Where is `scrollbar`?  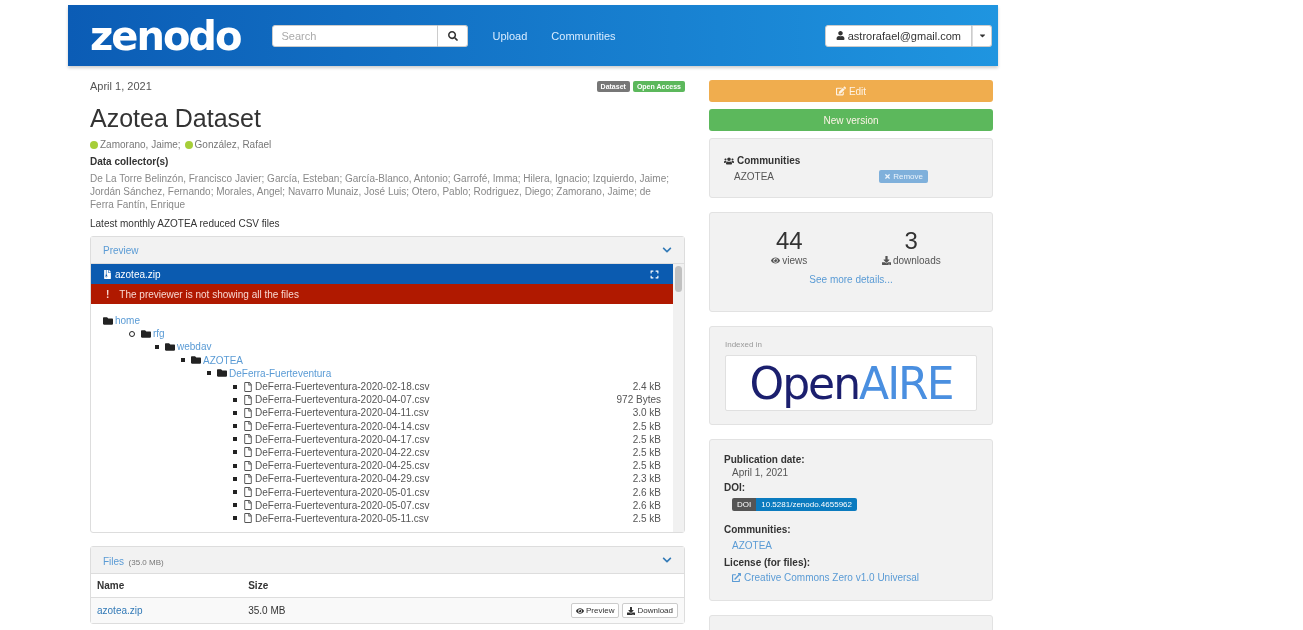 scrollbar is located at coordinates (678, 398).